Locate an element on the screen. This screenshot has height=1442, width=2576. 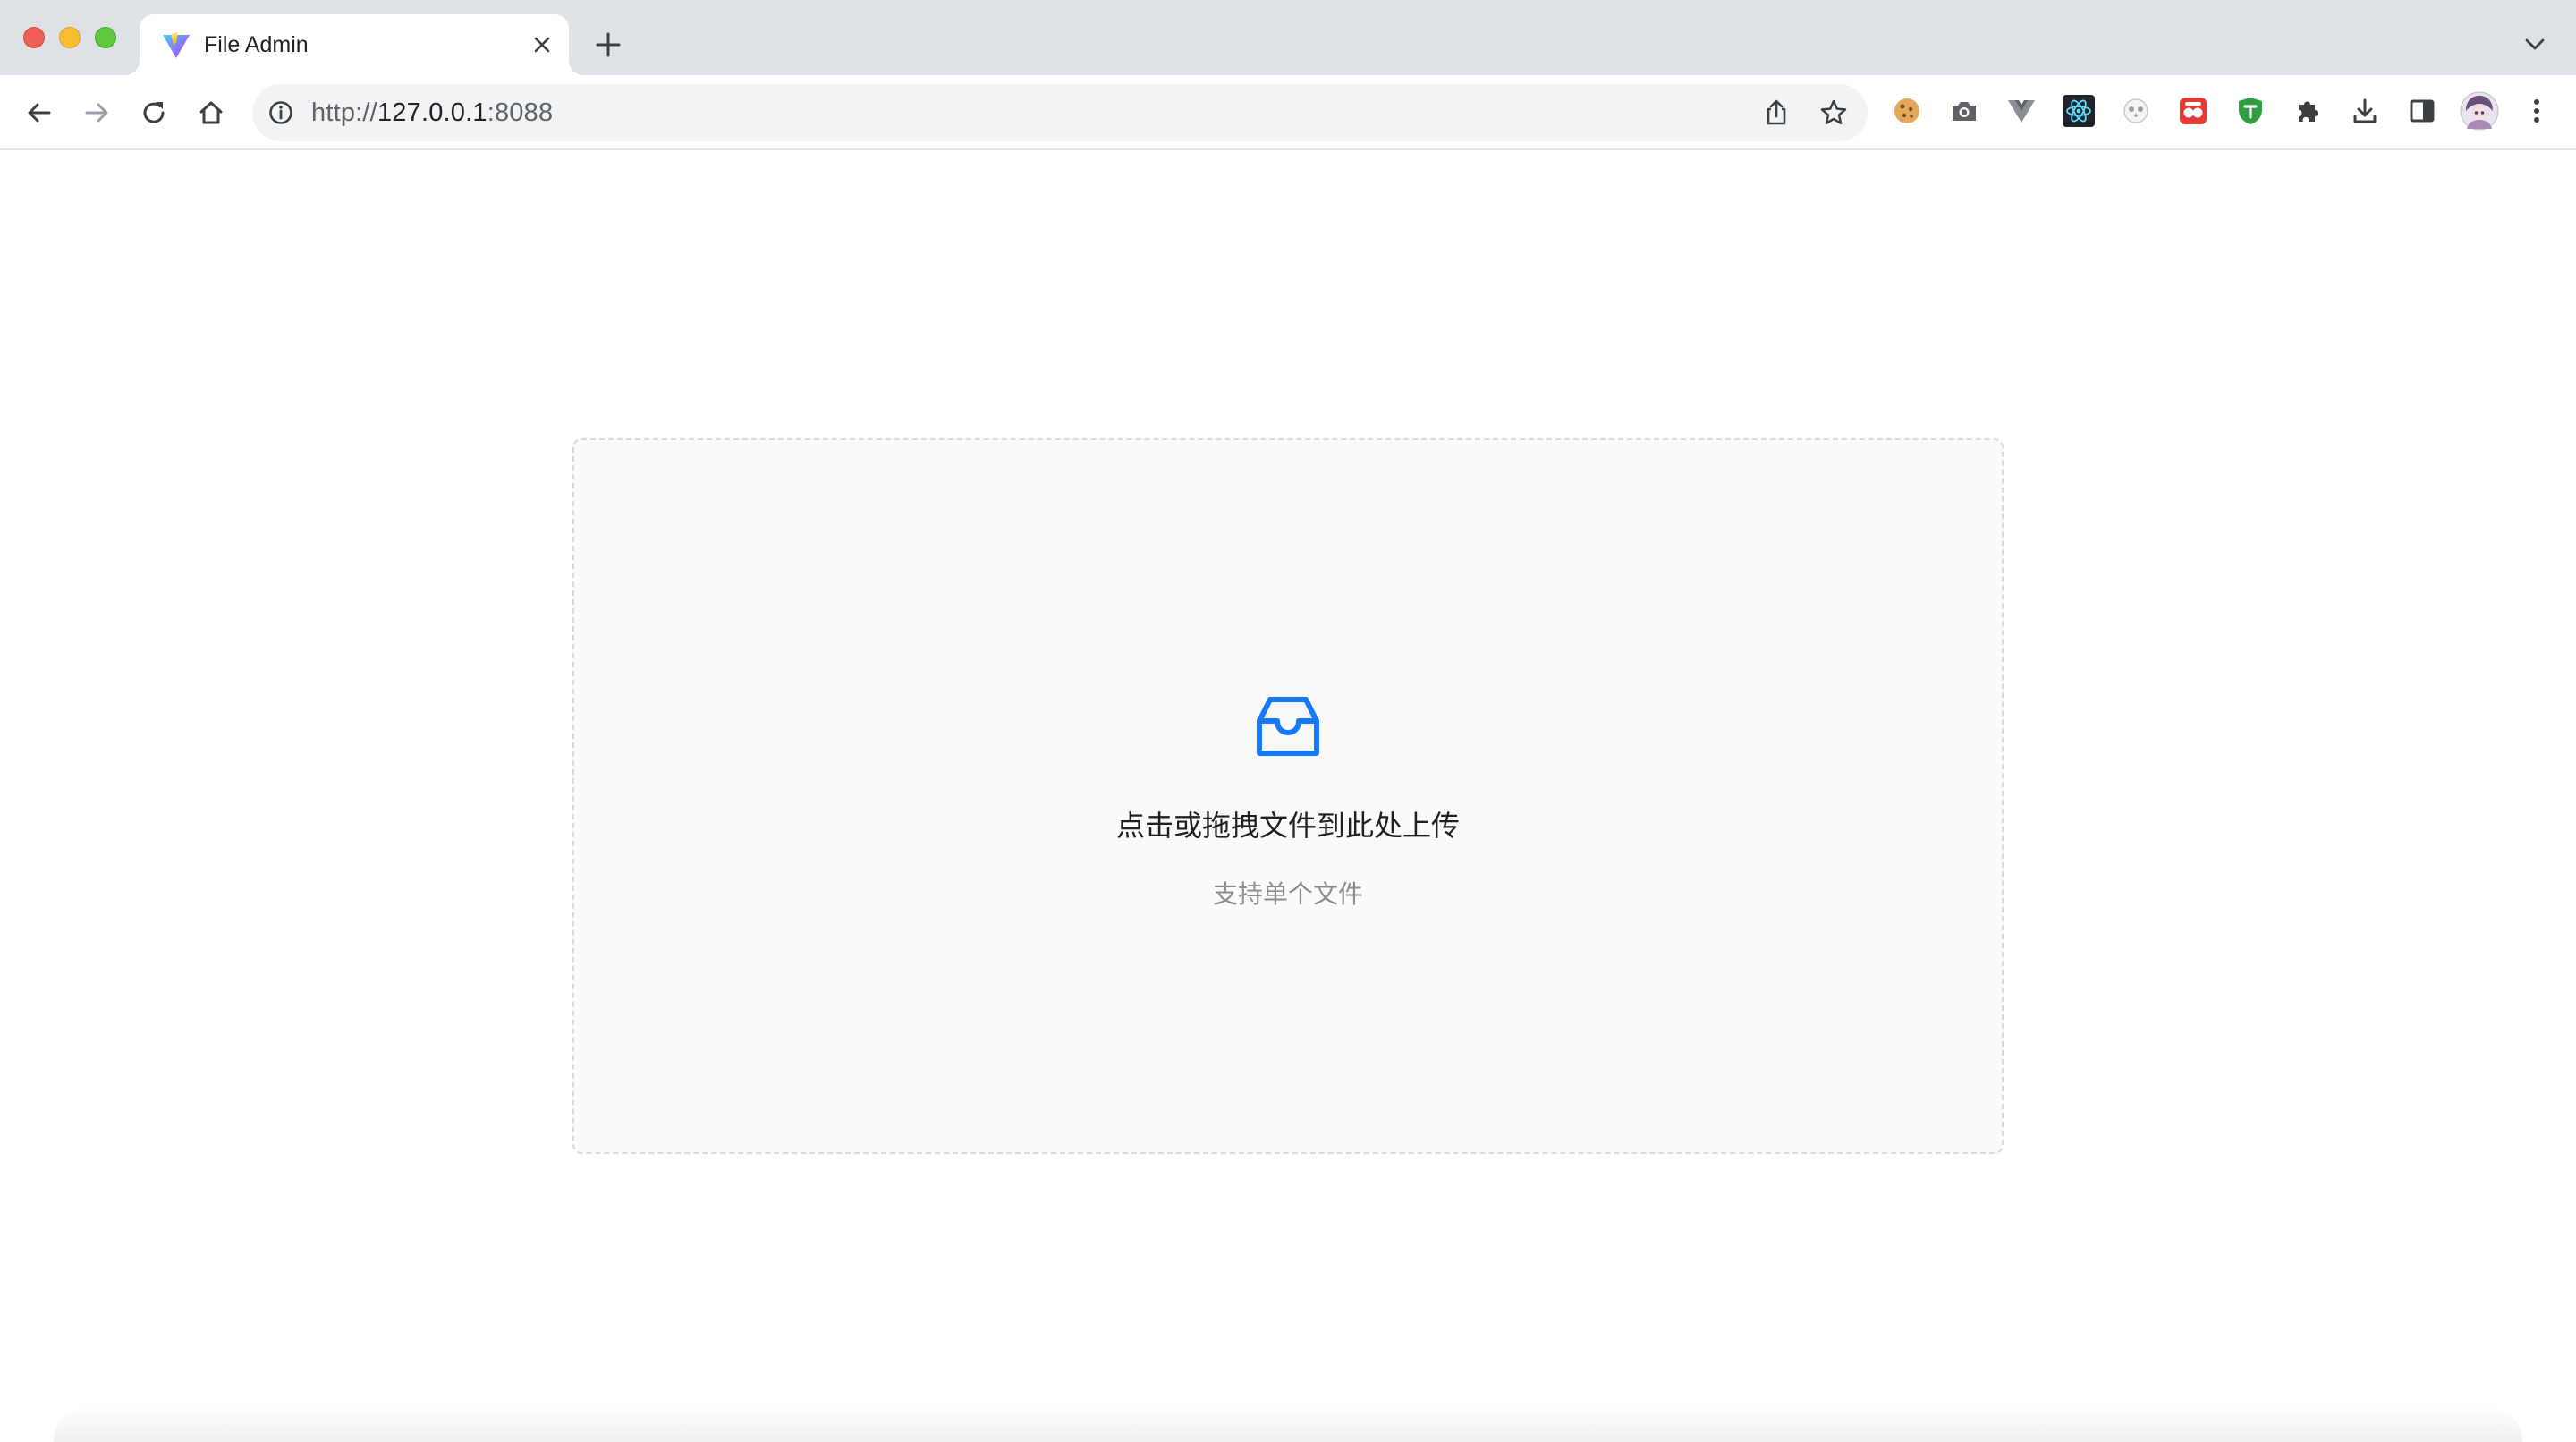
share-icon is located at coordinates (1776, 112).